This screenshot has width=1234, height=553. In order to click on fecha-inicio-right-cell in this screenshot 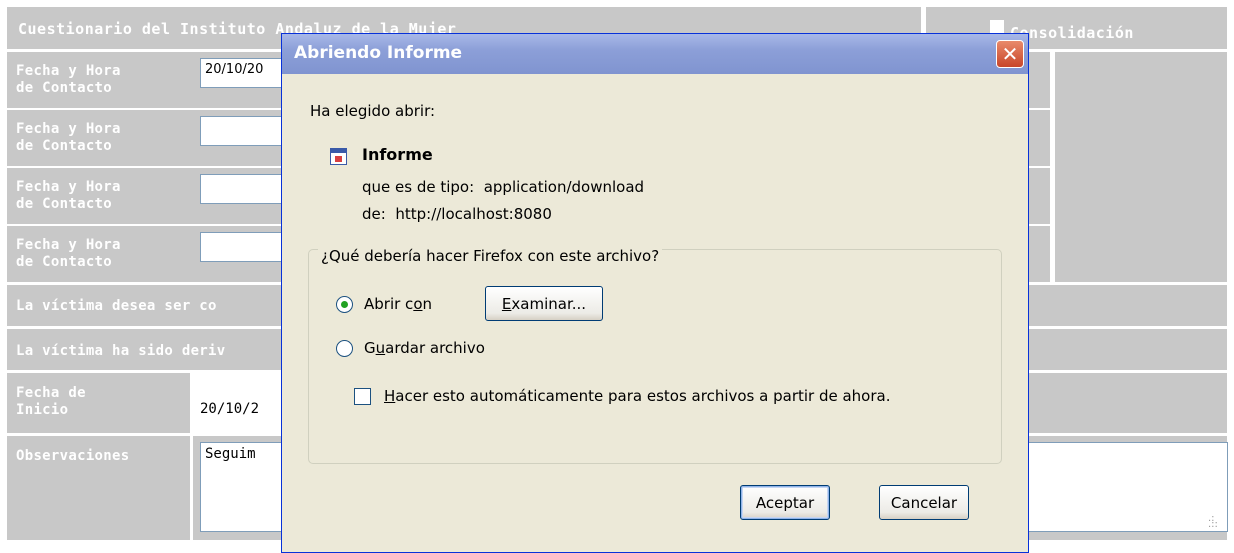, I will do `click(1128, 403)`.